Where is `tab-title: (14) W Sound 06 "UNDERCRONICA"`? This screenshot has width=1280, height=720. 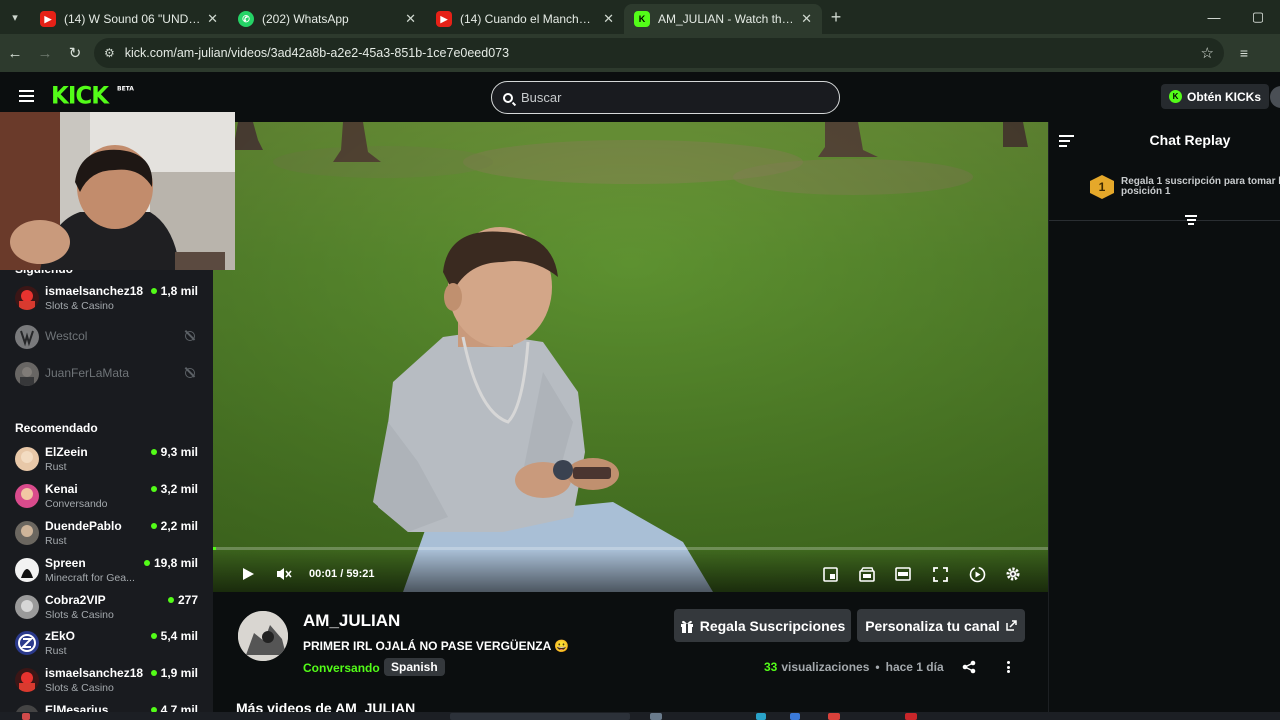
tab-title: (14) W Sound 06 "UNDERCRONICA" is located at coordinates (132, 19).